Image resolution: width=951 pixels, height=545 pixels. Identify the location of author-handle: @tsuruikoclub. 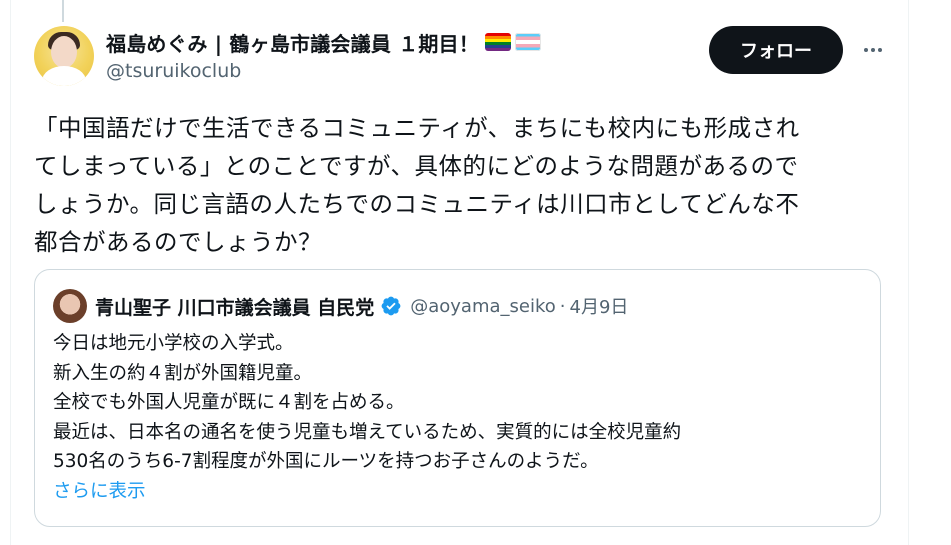
(173, 71).